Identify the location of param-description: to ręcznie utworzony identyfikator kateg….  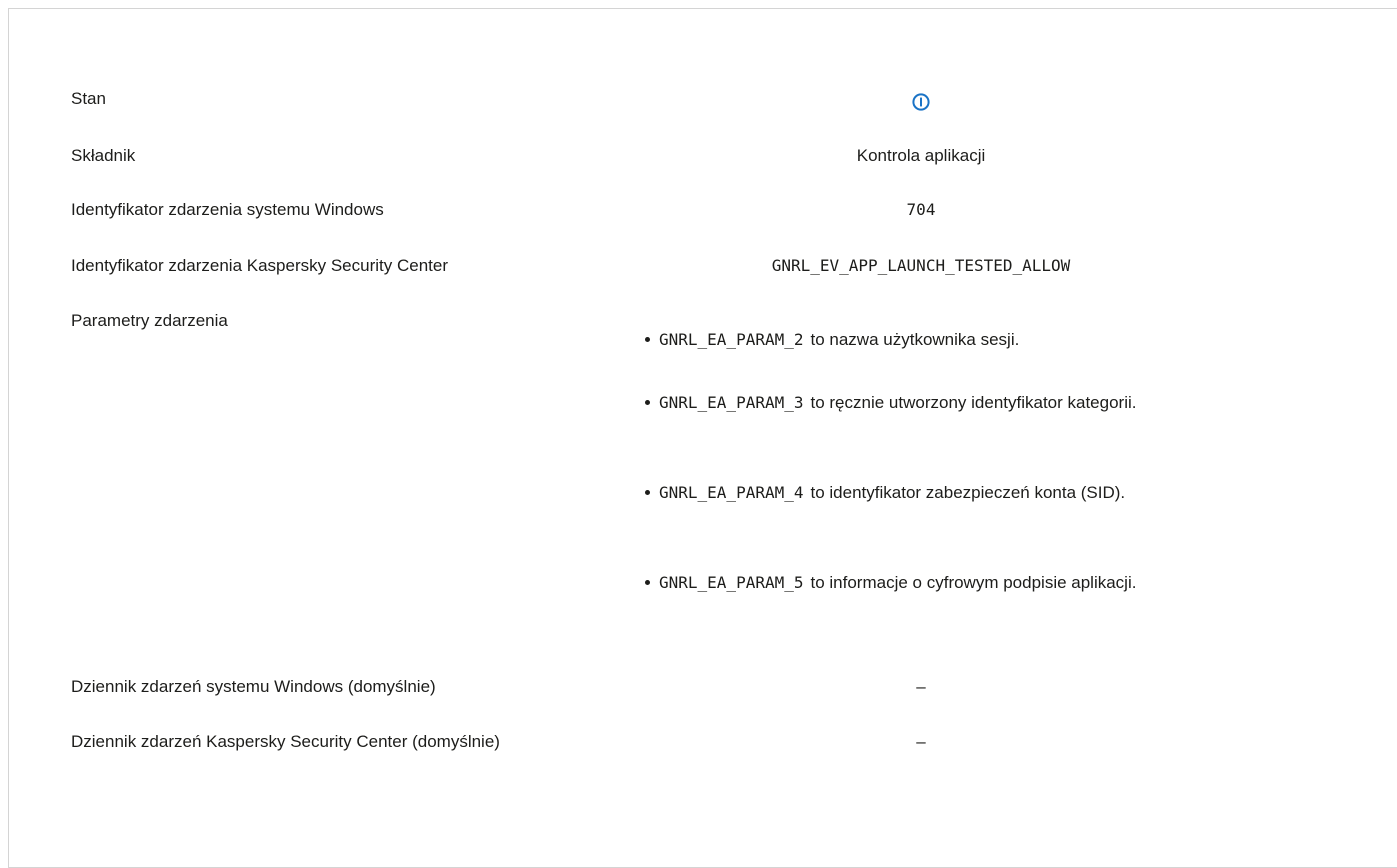
(973, 402).